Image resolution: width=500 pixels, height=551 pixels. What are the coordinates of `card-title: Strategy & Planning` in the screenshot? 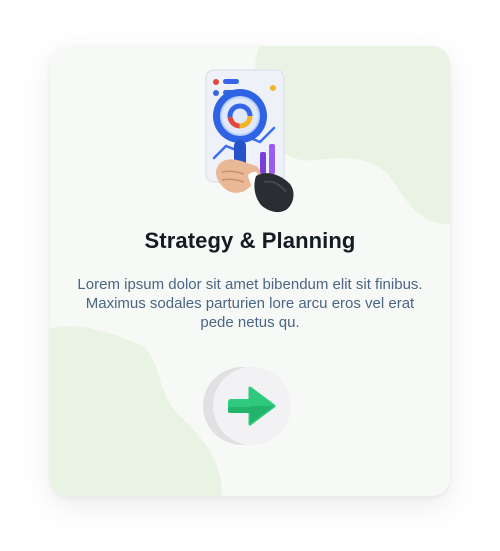 It's located at (250, 240).